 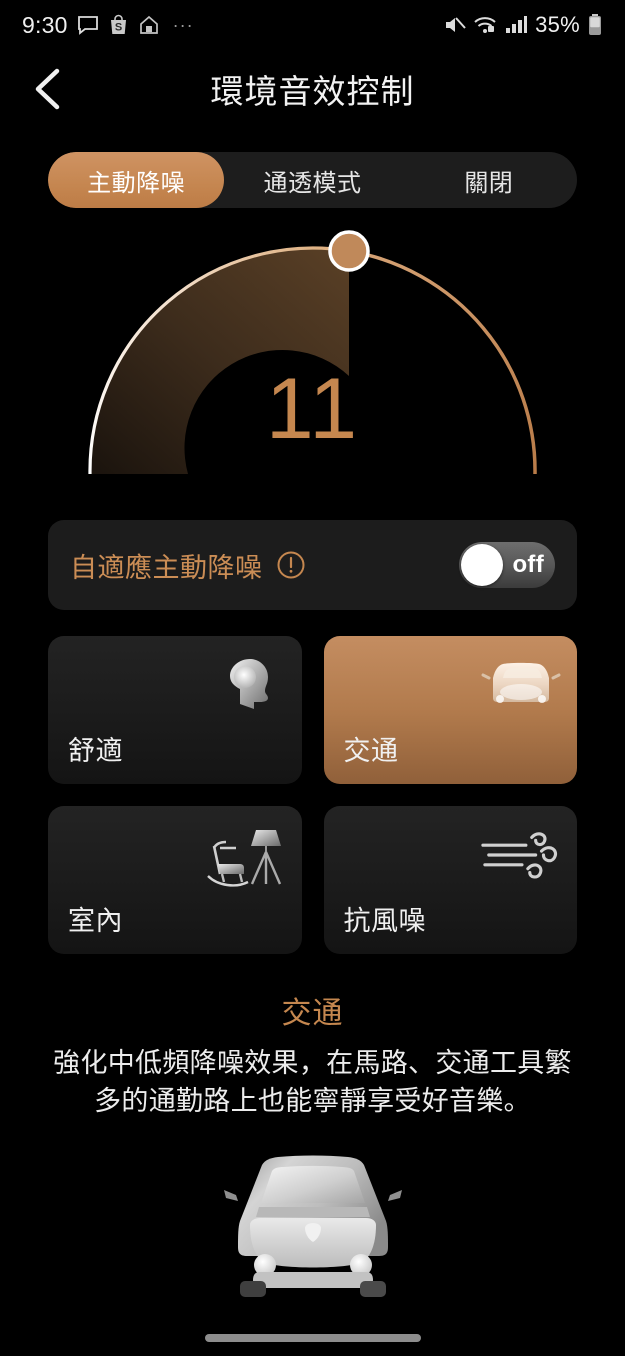 I want to click on mode-card-traffic: 交通, so click(x=450, y=710).